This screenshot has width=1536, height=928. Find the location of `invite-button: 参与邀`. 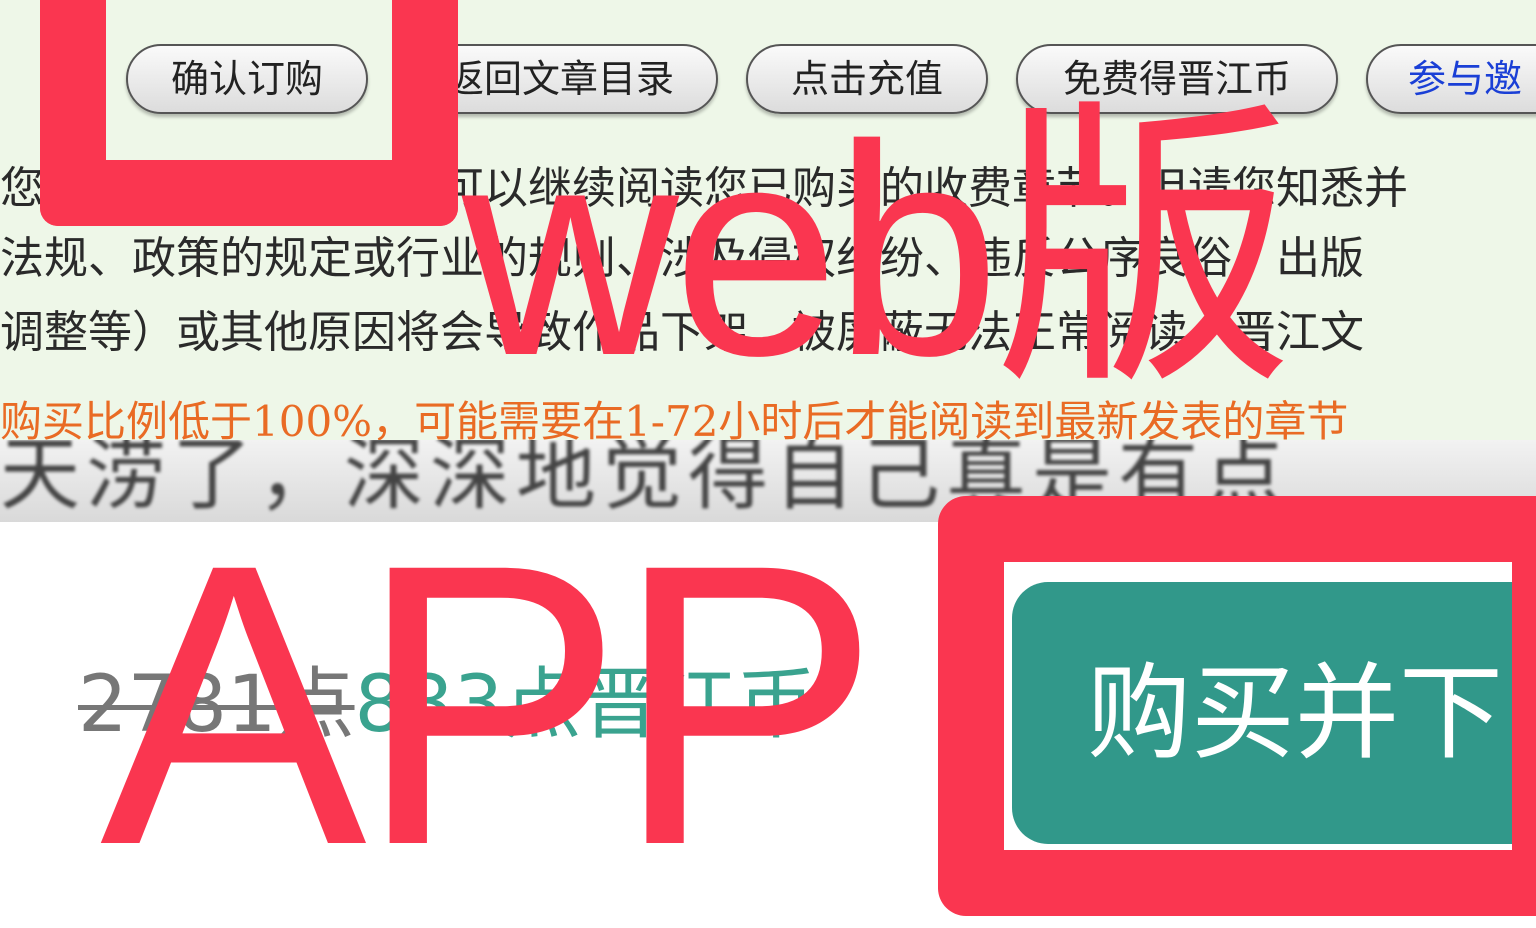

invite-button: 参与邀 is located at coordinates (1451, 79).